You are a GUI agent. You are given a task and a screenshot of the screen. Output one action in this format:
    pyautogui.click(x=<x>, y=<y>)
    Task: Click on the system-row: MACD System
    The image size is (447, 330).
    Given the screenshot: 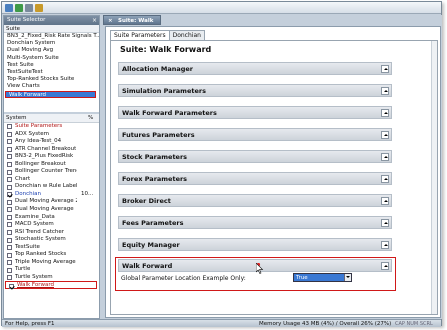 What is the action you would take?
    pyautogui.click(x=51, y=225)
    